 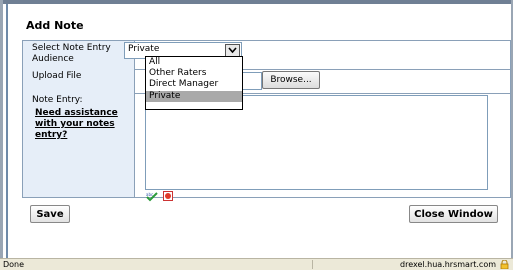 I want to click on svg-text: abc, so click(x=149, y=194).